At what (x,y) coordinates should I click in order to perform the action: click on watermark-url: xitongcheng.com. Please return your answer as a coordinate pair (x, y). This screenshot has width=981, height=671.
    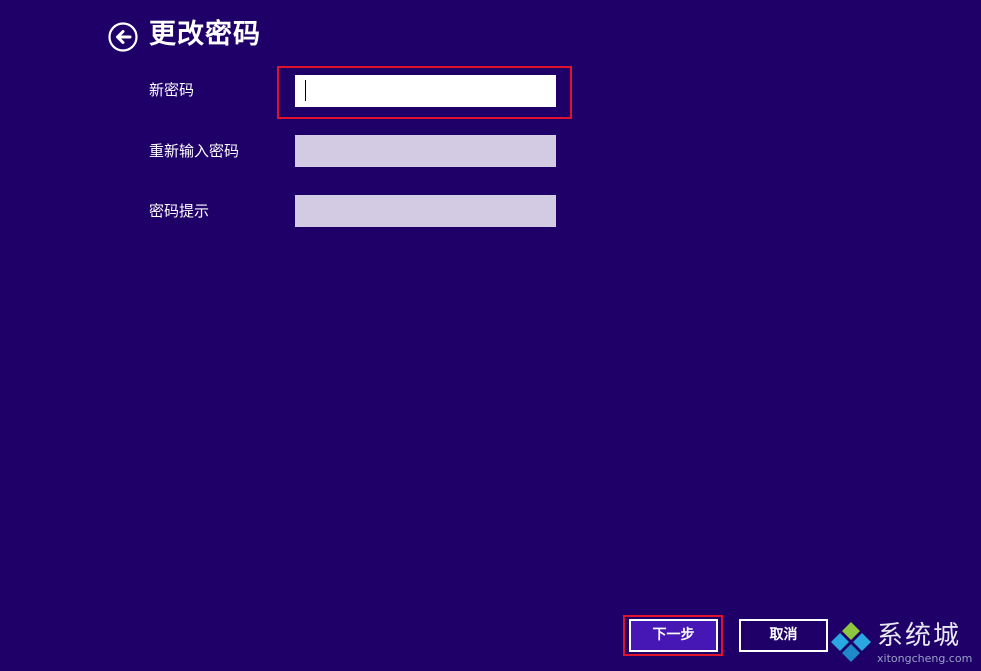
    Looking at the image, I should click on (925, 658).